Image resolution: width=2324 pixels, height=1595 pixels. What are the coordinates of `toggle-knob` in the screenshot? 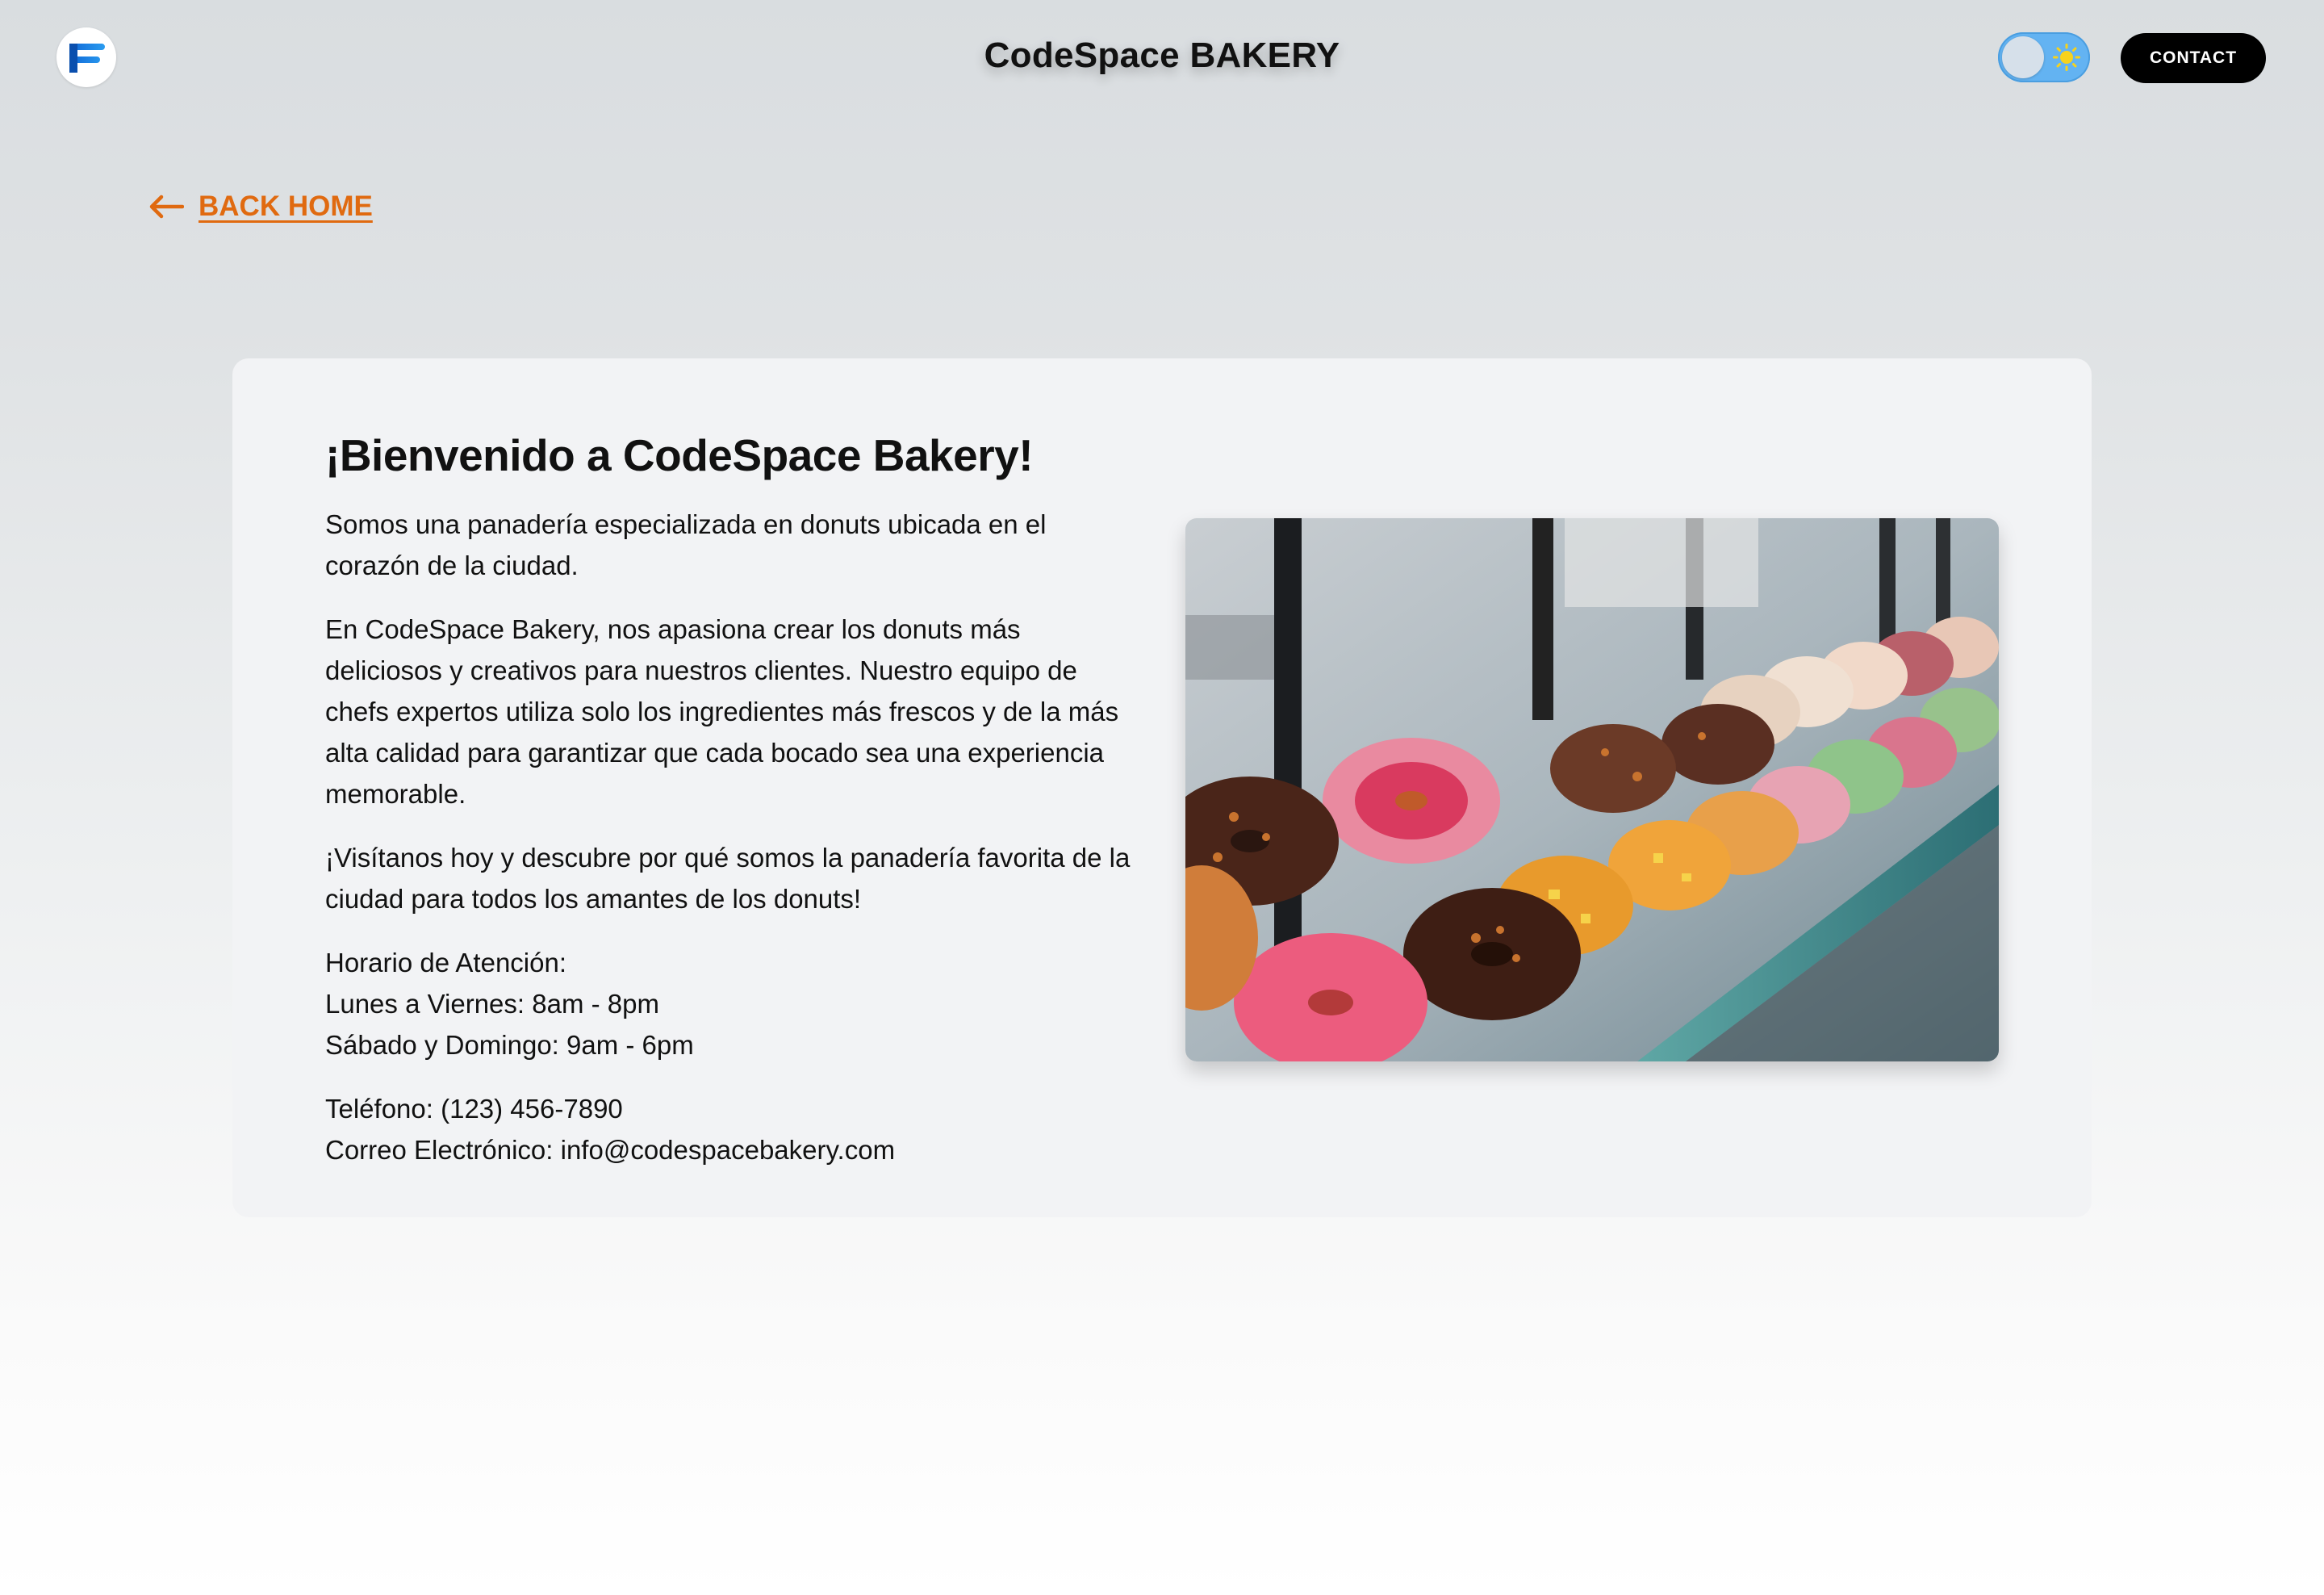 It's located at (2023, 57).